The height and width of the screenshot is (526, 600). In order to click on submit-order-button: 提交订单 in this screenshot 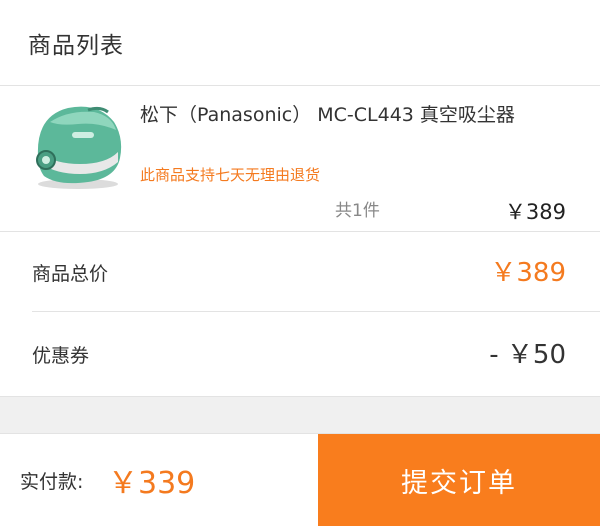, I will do `click(459, 480)`.